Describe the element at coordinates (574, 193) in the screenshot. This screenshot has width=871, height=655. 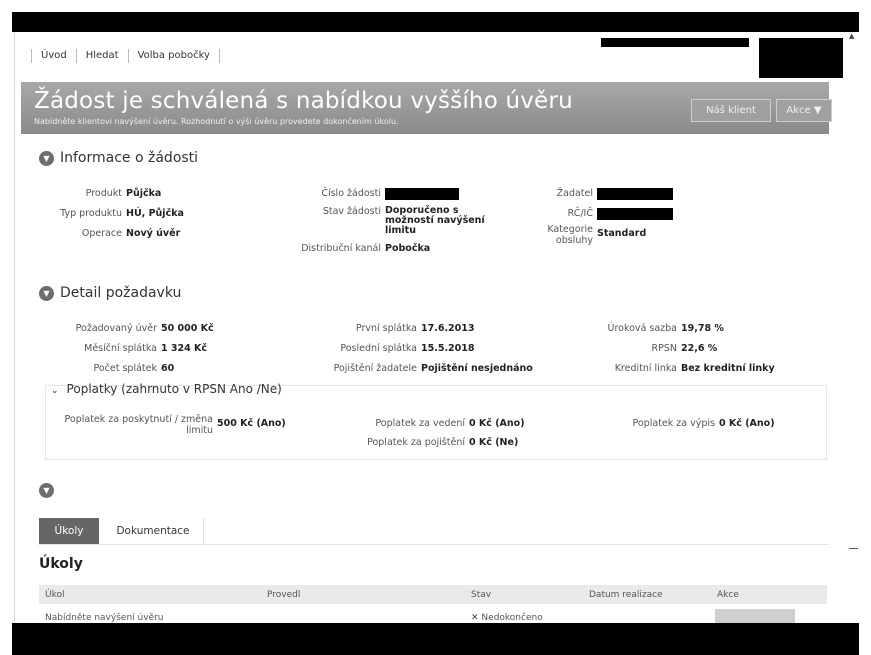
I see `applicant-label: Žadatel` at that location.